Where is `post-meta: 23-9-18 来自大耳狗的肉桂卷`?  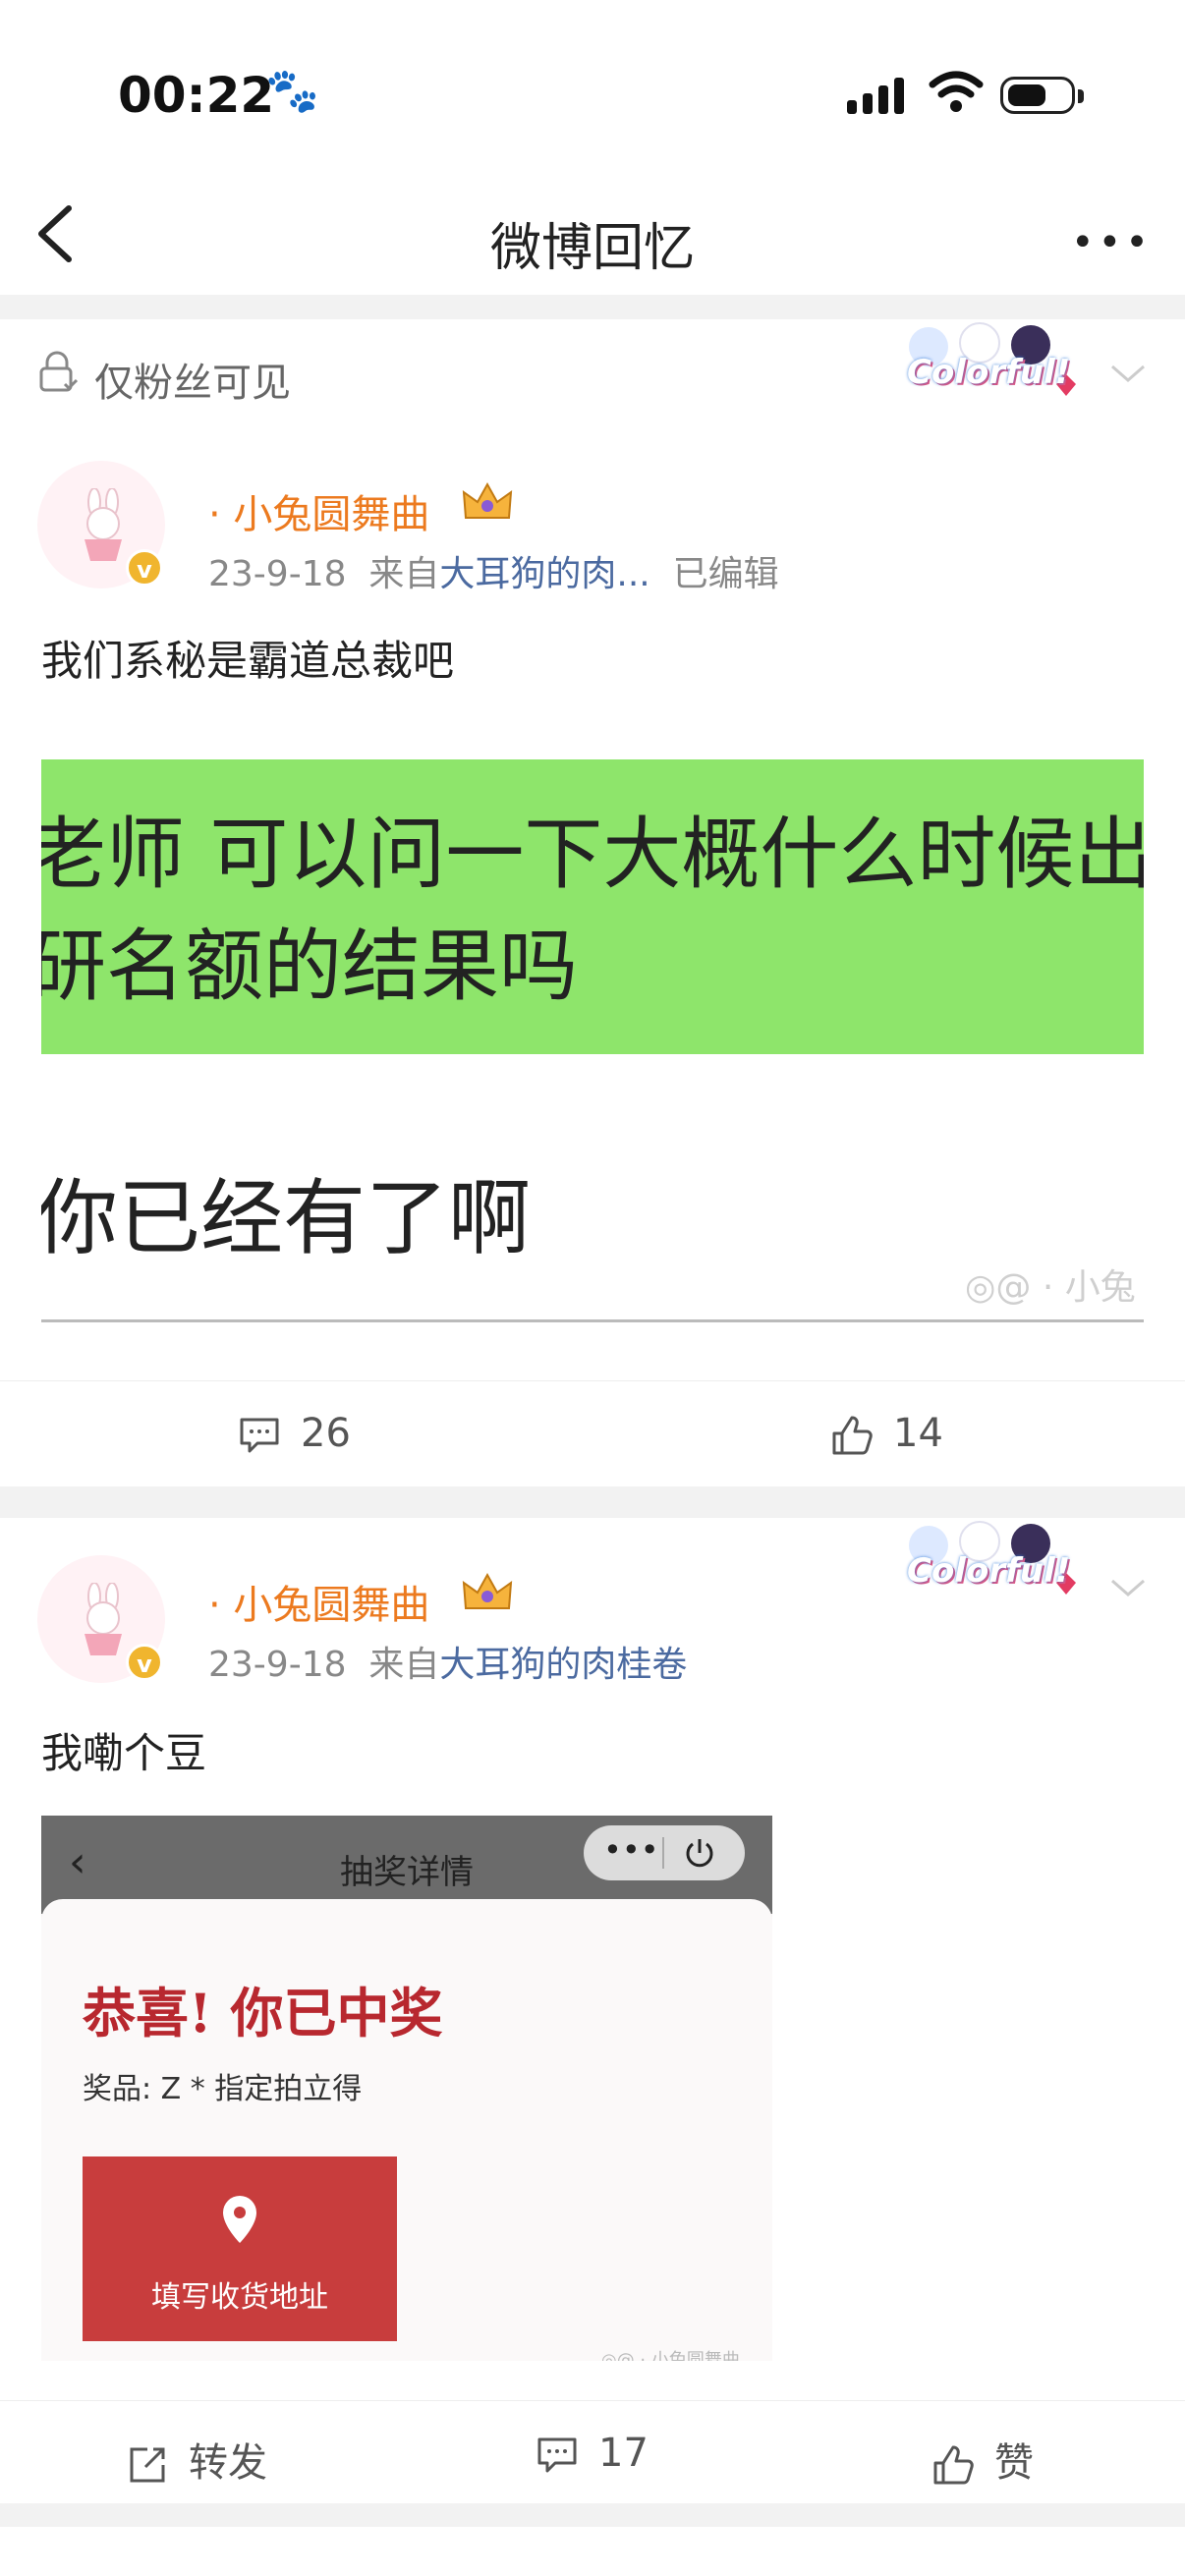 post-meta: 23-9-18 来自大耳狗的肉桂卷 is located at coordinates (448, 1661).